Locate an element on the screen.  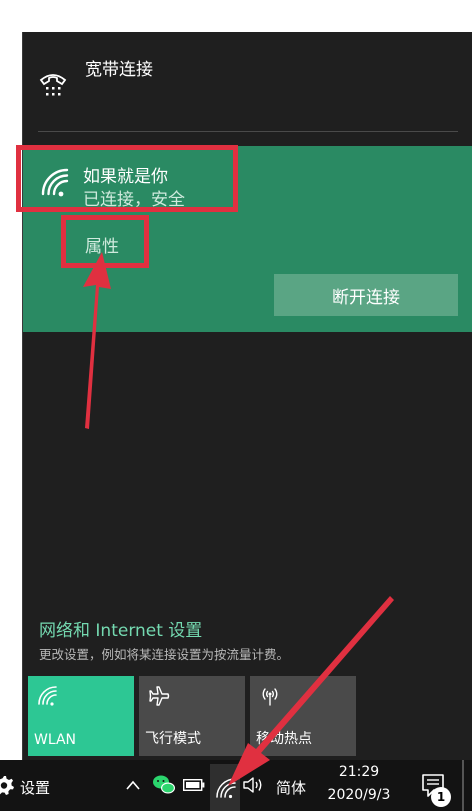
broadband-label: 宽带连接 is located at coordinates (119, 70).